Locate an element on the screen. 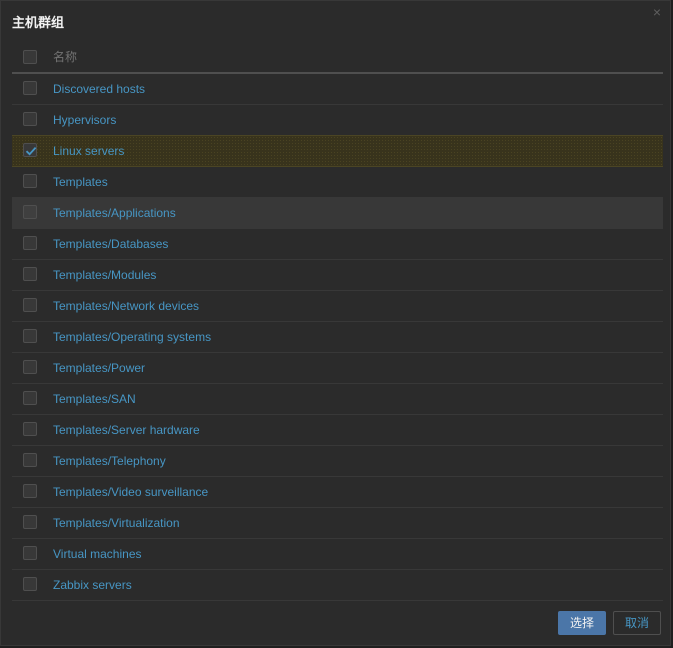  row-checkbox-checked is located at coordinates (30, 150).